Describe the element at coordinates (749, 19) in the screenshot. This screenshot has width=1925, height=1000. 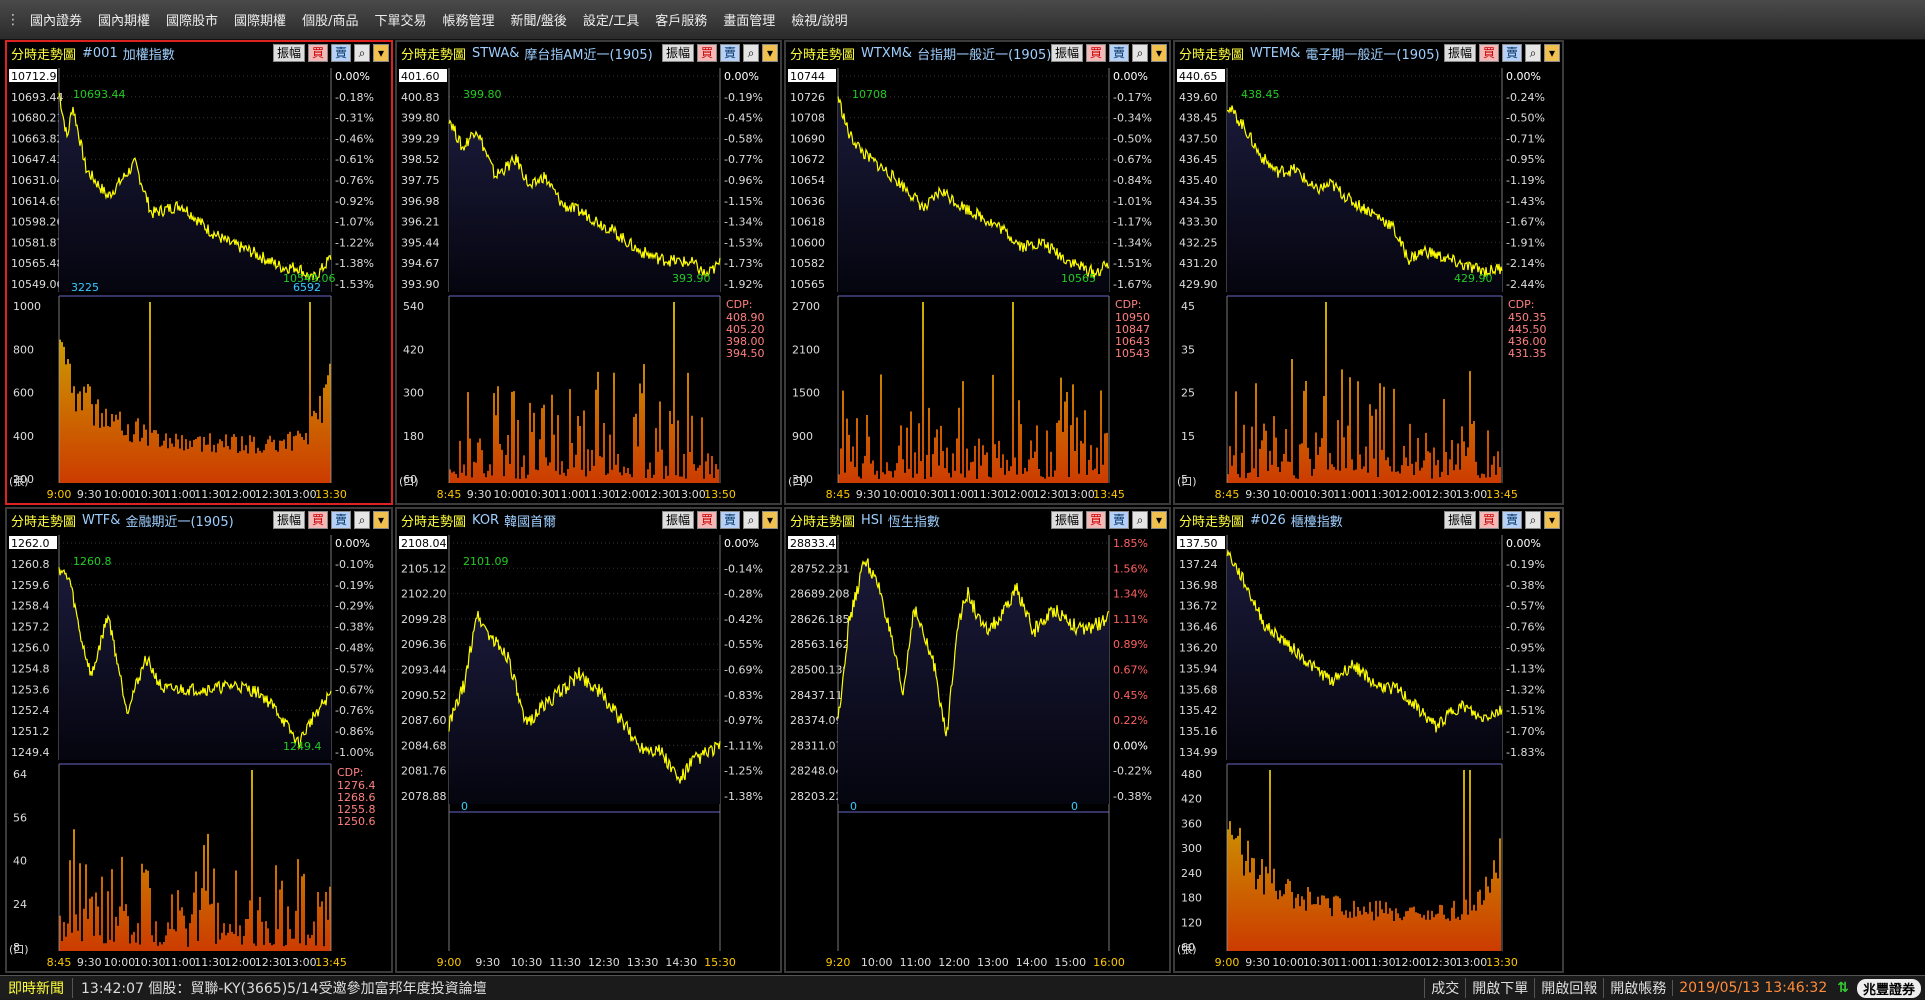
I see `menu-screen-manage: 畫面管理` at that location.